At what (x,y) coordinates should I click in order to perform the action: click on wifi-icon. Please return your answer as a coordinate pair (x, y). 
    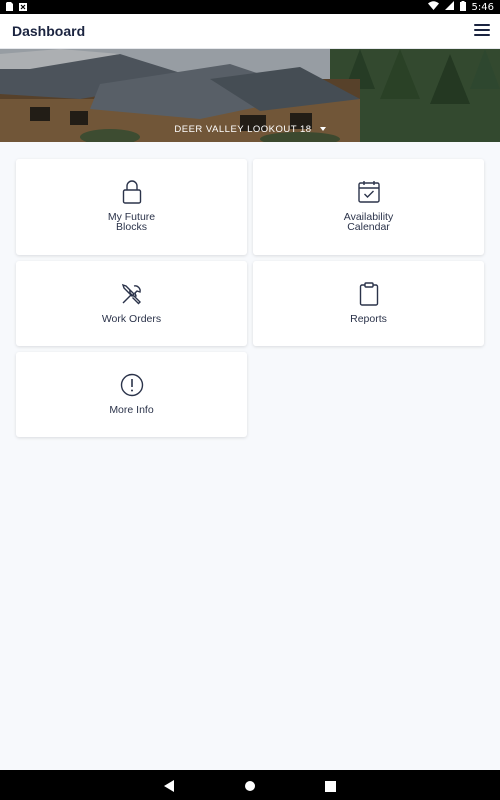
    Looking at the image, I should click on (433, 7).